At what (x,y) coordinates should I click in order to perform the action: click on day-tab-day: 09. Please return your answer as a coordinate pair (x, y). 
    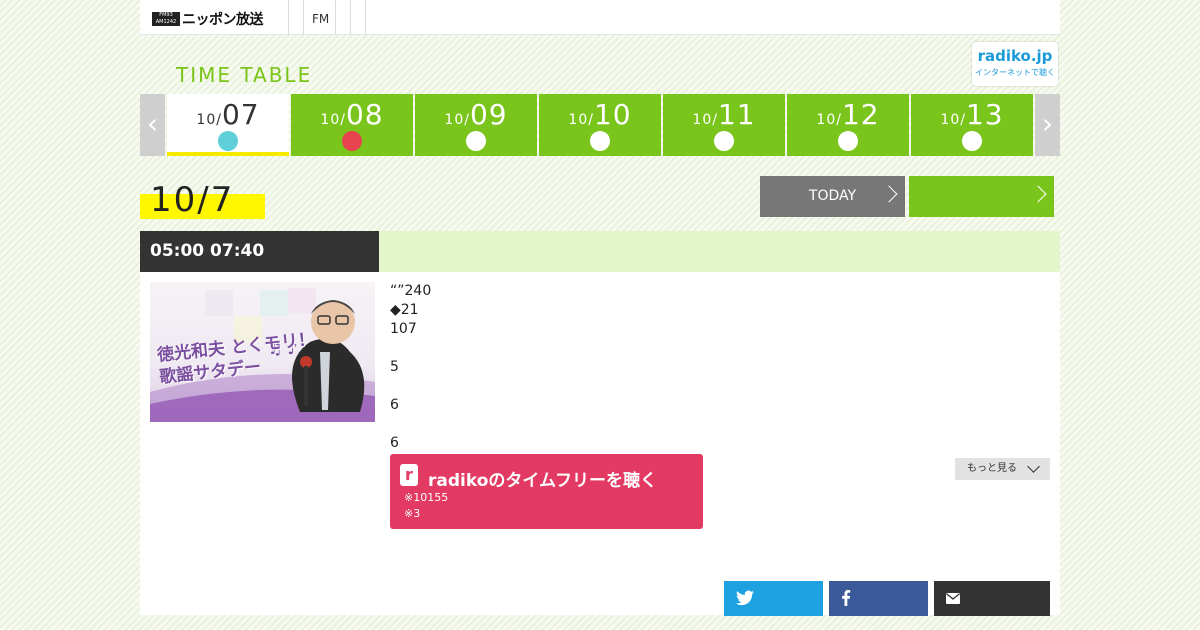
    Looking at the image, I should click on (488, 114).